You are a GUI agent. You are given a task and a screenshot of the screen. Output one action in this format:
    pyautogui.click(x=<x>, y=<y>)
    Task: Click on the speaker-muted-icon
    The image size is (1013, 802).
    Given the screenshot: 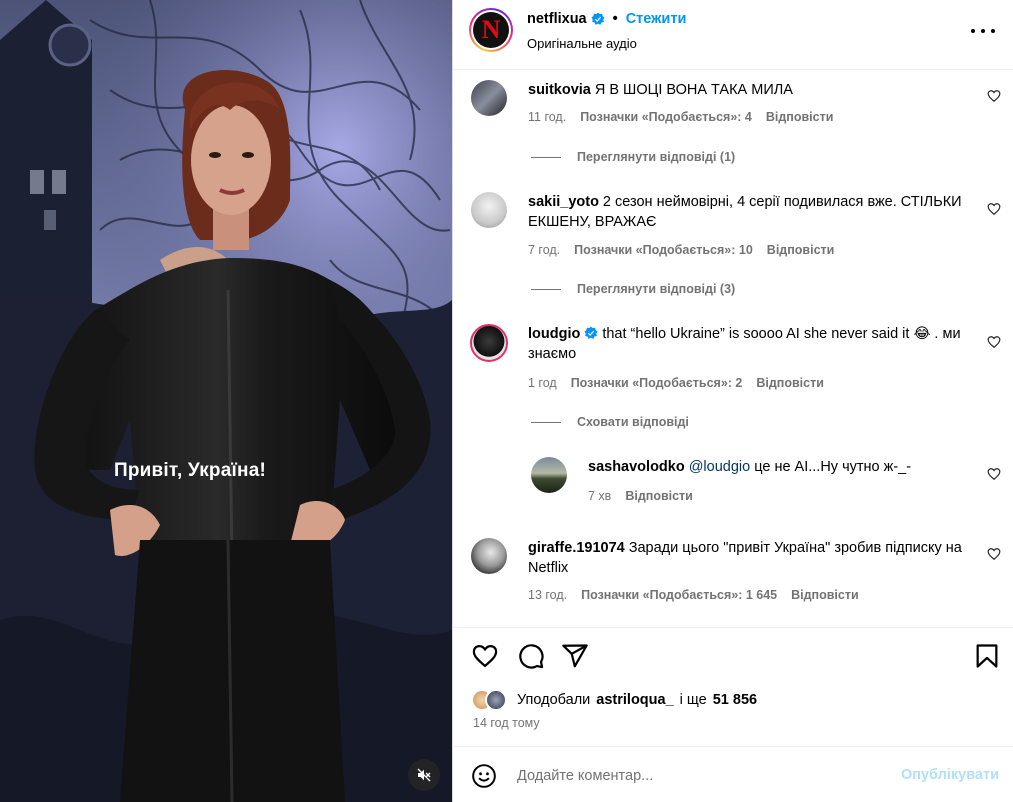 What is the action you would take?
    pyautogui.click(x=424, y=775)
    